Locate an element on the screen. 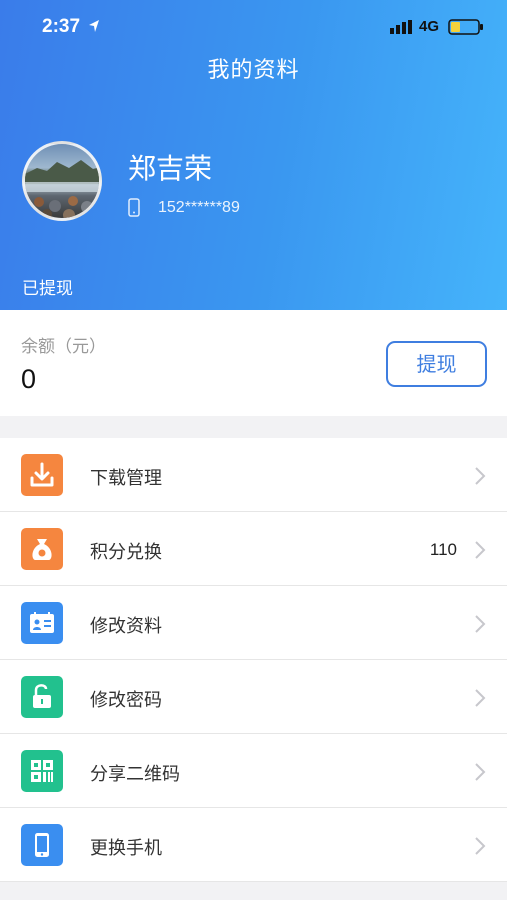 This screenshot has height=900, width=507. menu-item-download-manager: 下载管理 is located at coordinates (253, 475).